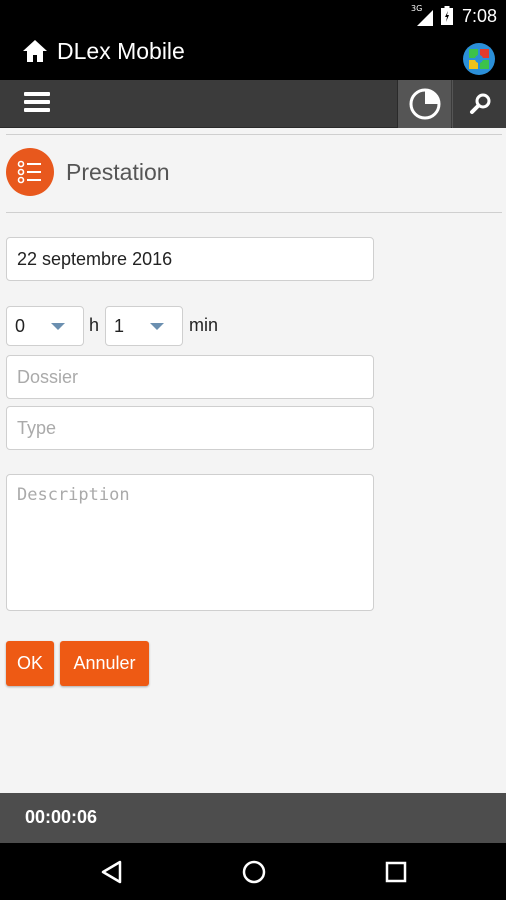 The image size is (506, 900). What do you see at coordinates (119, 326) in the screenshot?
I see `minutes-value: 1` at bounding box center [119, 326].